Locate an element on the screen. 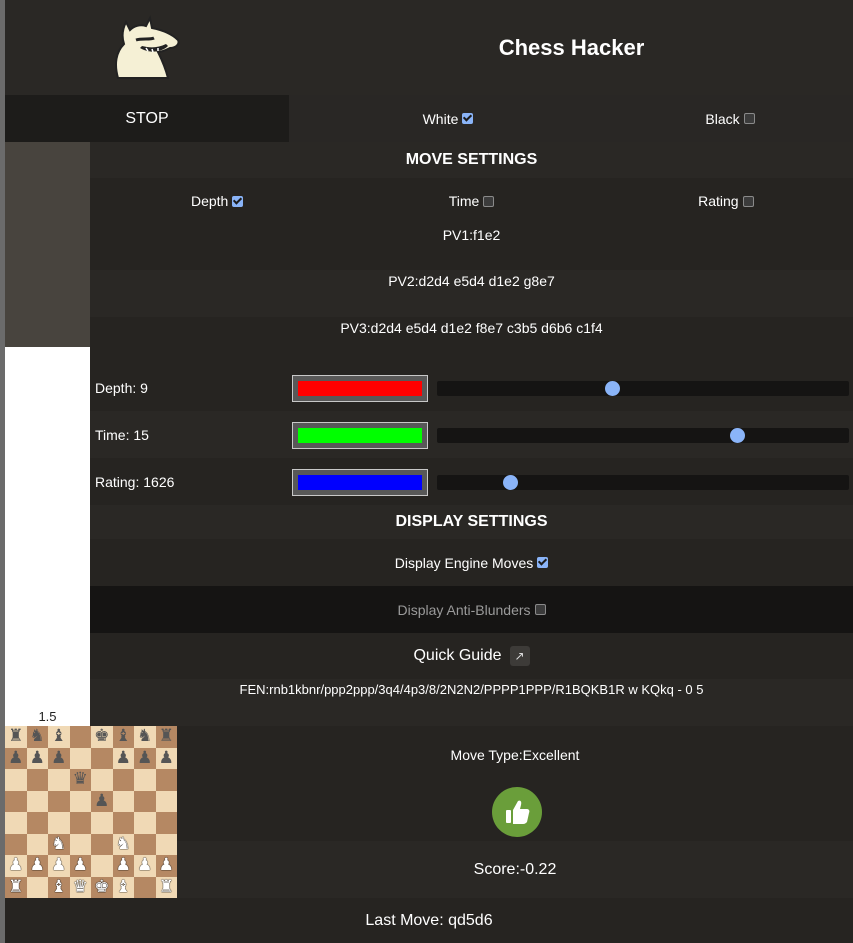 This screenshot has width=853, height=943. black-queen-icon: ♛ is located at coordinates (80, 779).